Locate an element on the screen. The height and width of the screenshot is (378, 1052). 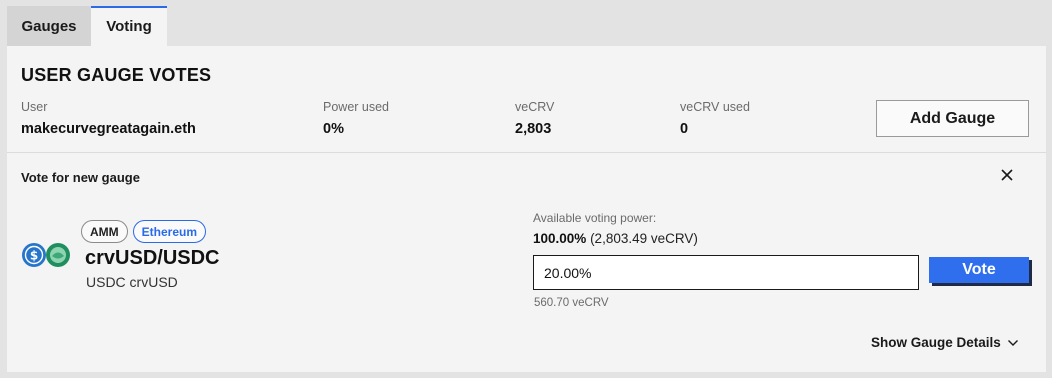
available-voting-power-pct: 100.00% is located at coordinates (560, 238).